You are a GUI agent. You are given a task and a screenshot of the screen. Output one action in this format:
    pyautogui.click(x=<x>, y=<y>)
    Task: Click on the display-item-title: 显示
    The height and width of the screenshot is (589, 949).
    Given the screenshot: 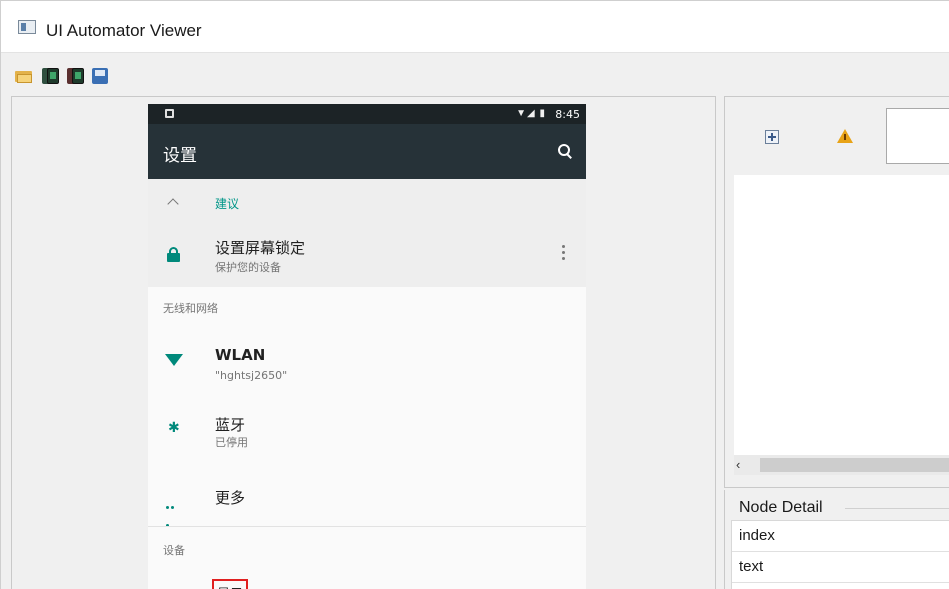 What is the action you would take?
    pyautogui.click(x=230, y=586)
    